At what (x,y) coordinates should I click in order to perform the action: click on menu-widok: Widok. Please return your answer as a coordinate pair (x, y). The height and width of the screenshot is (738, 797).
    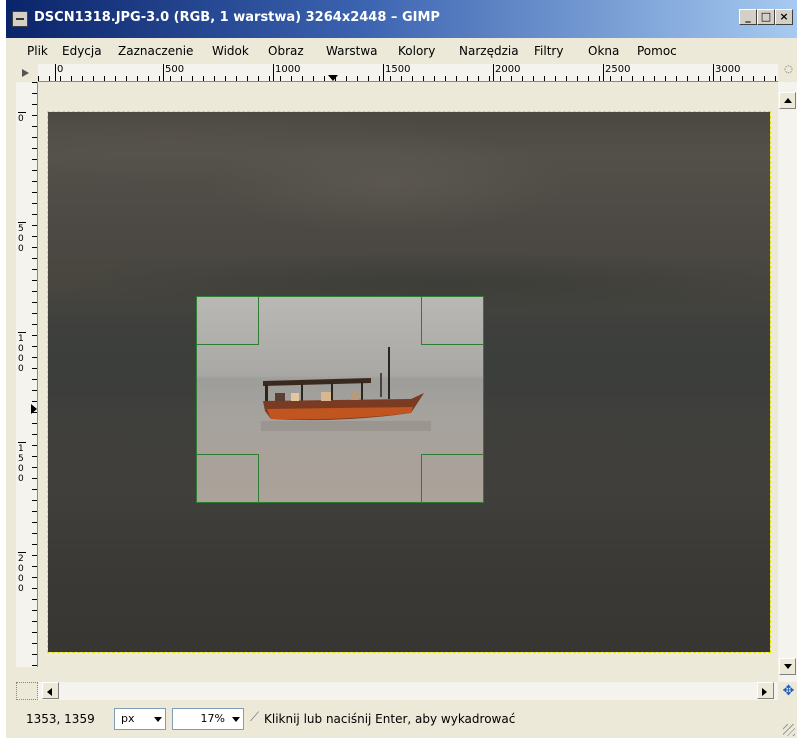
    Looking at the image, I should click on (230, 51).